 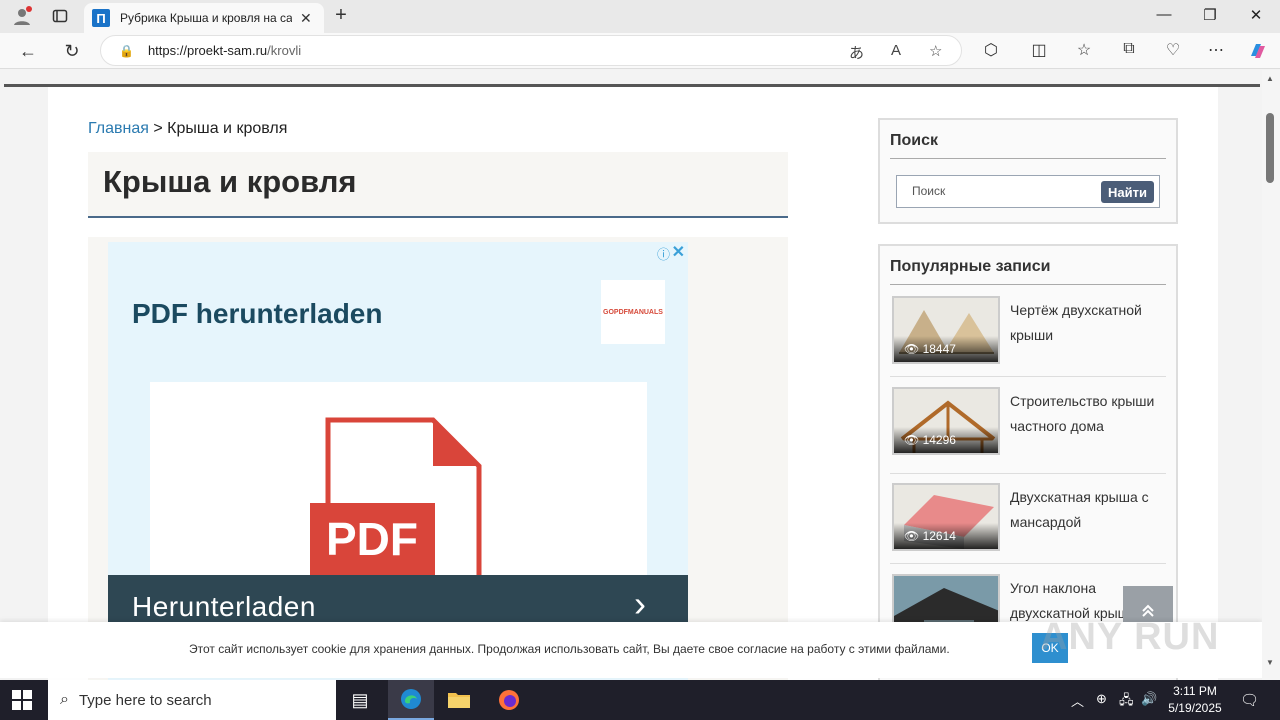 What do you see at coordinates (935, 51) in the screenshot?
I see `favorite-star-icon: ☆` at bounding box center [935, 51].